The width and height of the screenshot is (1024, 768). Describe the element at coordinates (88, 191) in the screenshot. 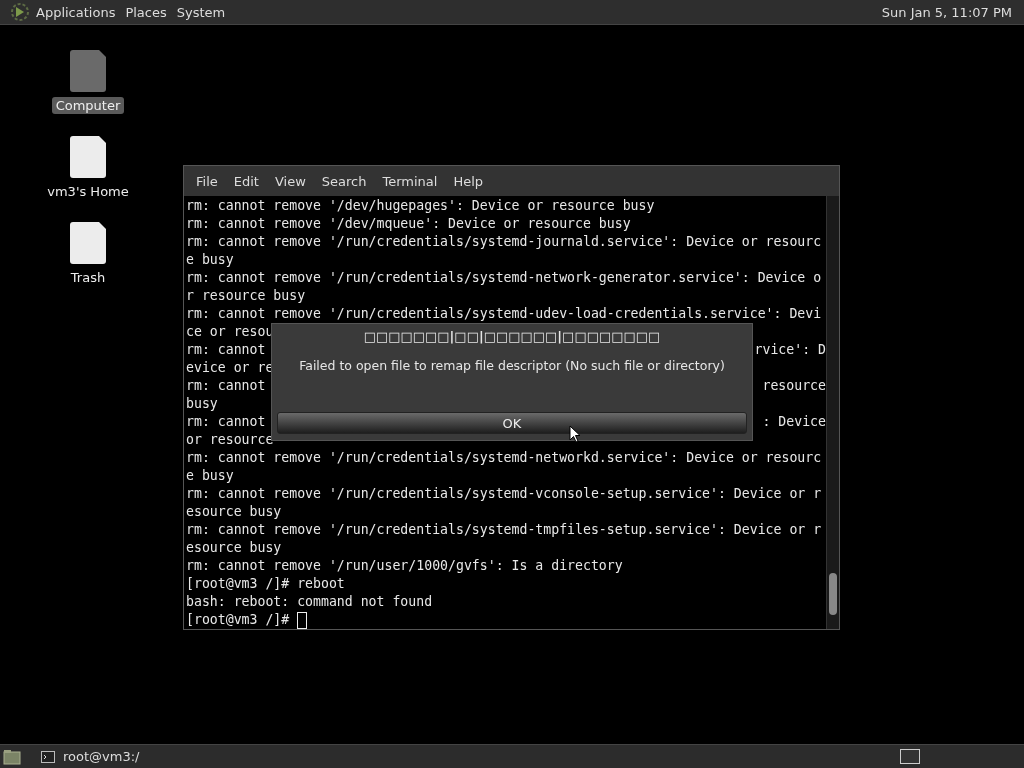

I see `icon-label: vm3's Home` at that location.